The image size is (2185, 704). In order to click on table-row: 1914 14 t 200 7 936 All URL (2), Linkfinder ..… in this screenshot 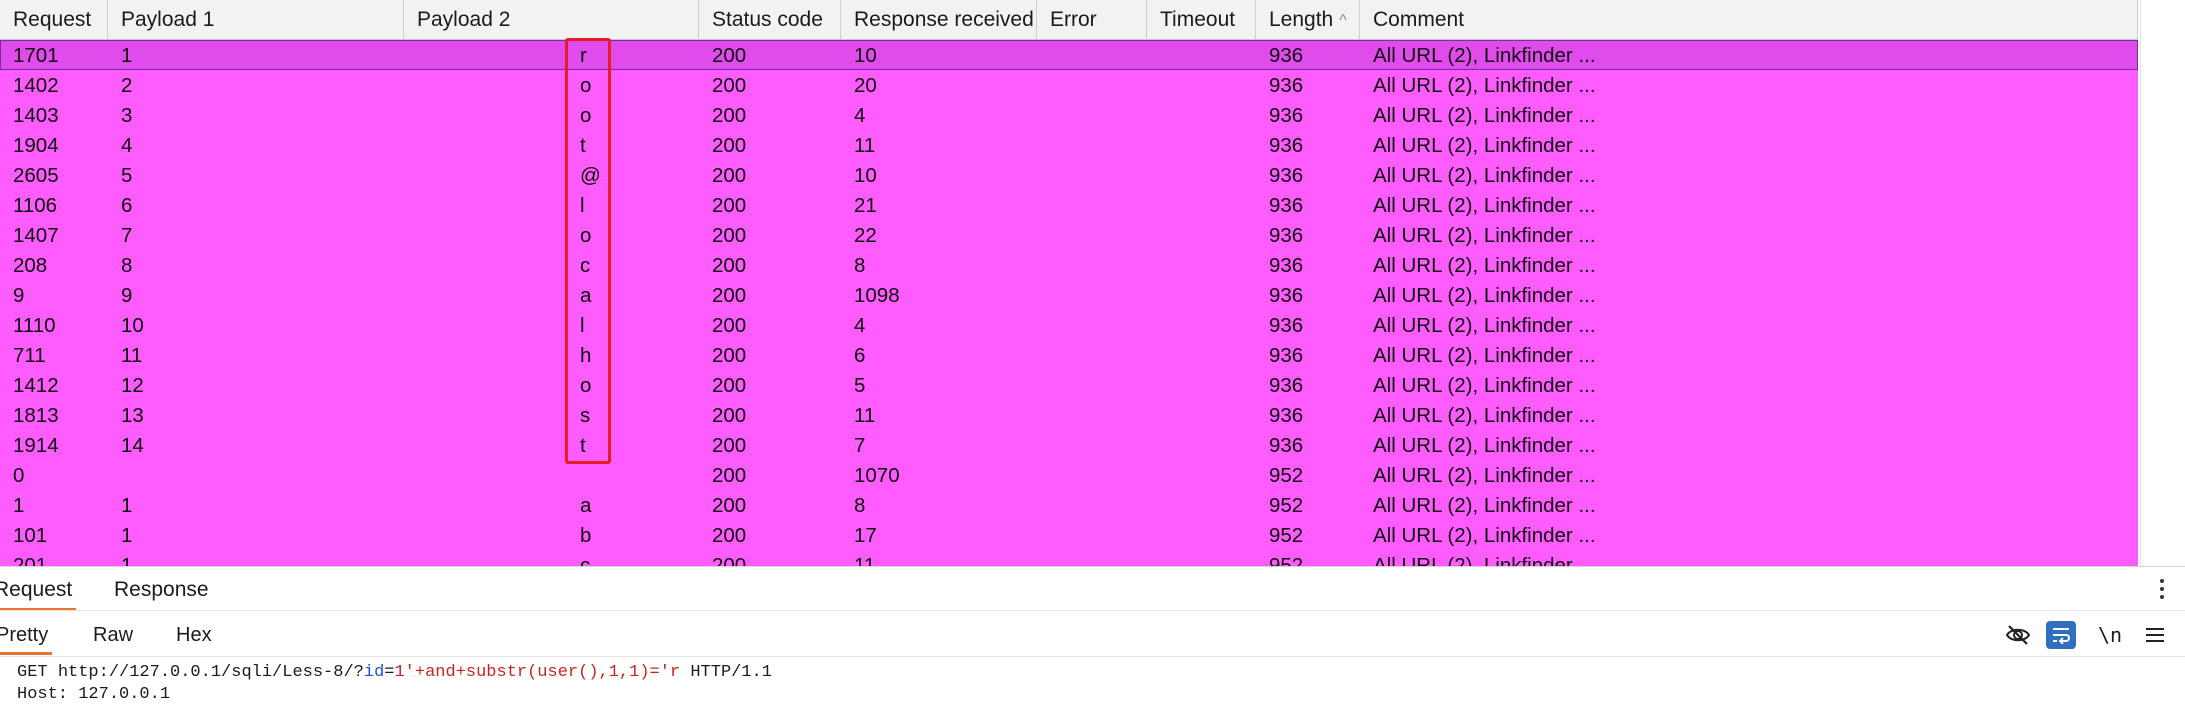, I will do `click(1069, 445)`.